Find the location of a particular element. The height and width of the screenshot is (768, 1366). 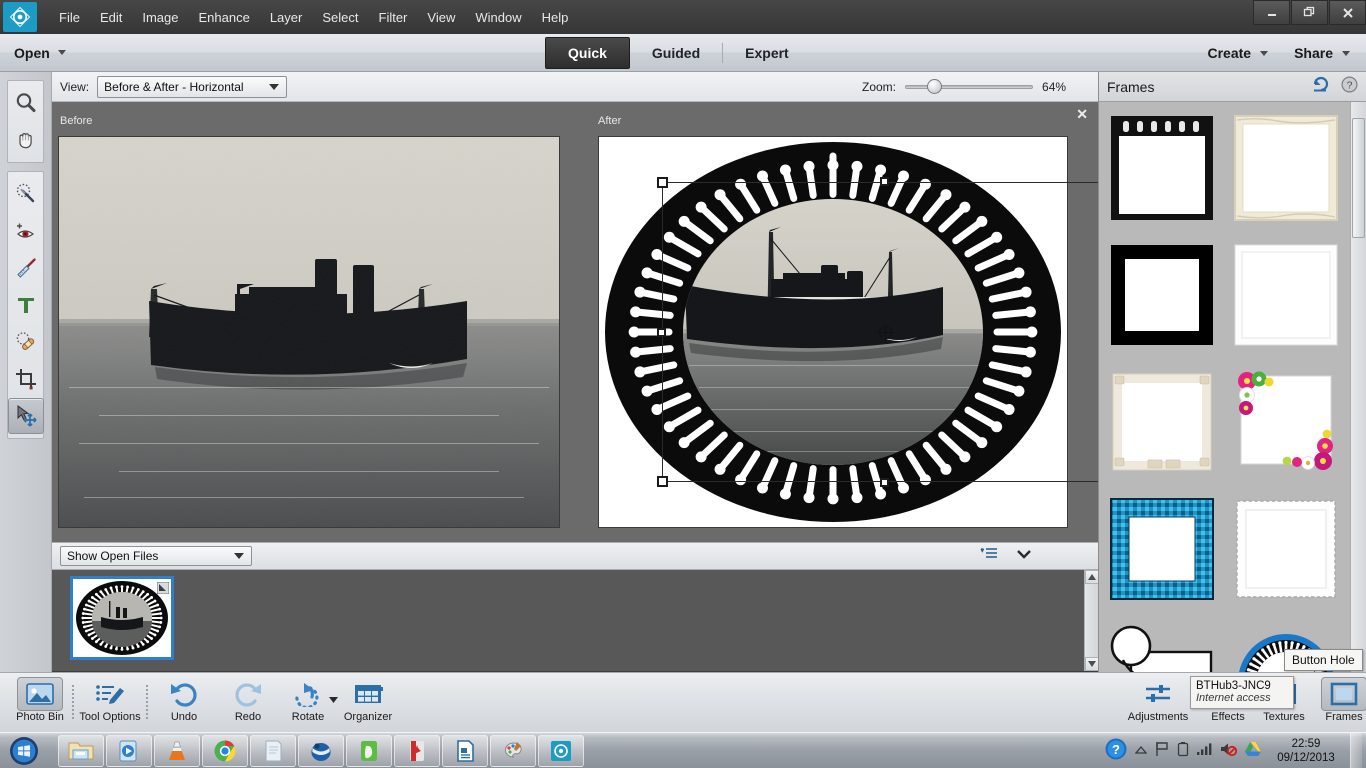

photo-bin-collapse-icon is located at coordinates (1024, 556).